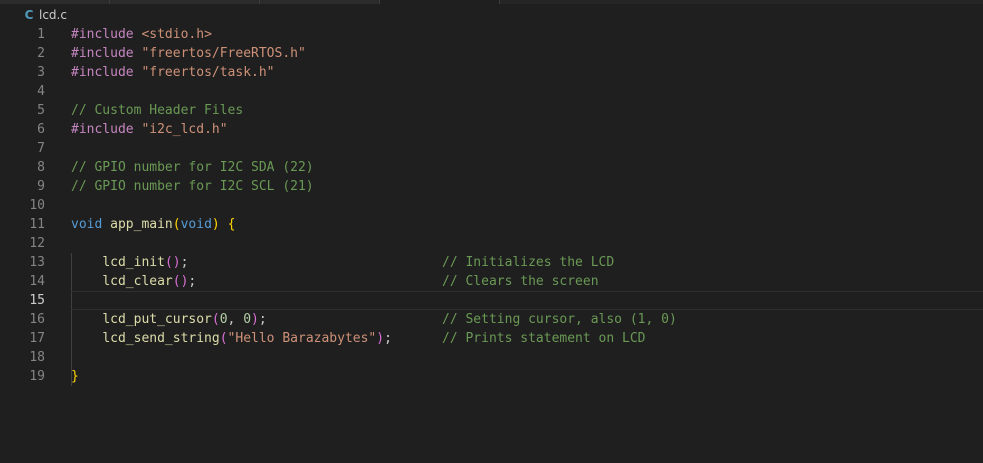 This screenshot has height=463, width=983. Describe the element at coordinates (223, 53) in the screenshot. I see `code-token: "freertos/FreeRTOS.h"` at that location.